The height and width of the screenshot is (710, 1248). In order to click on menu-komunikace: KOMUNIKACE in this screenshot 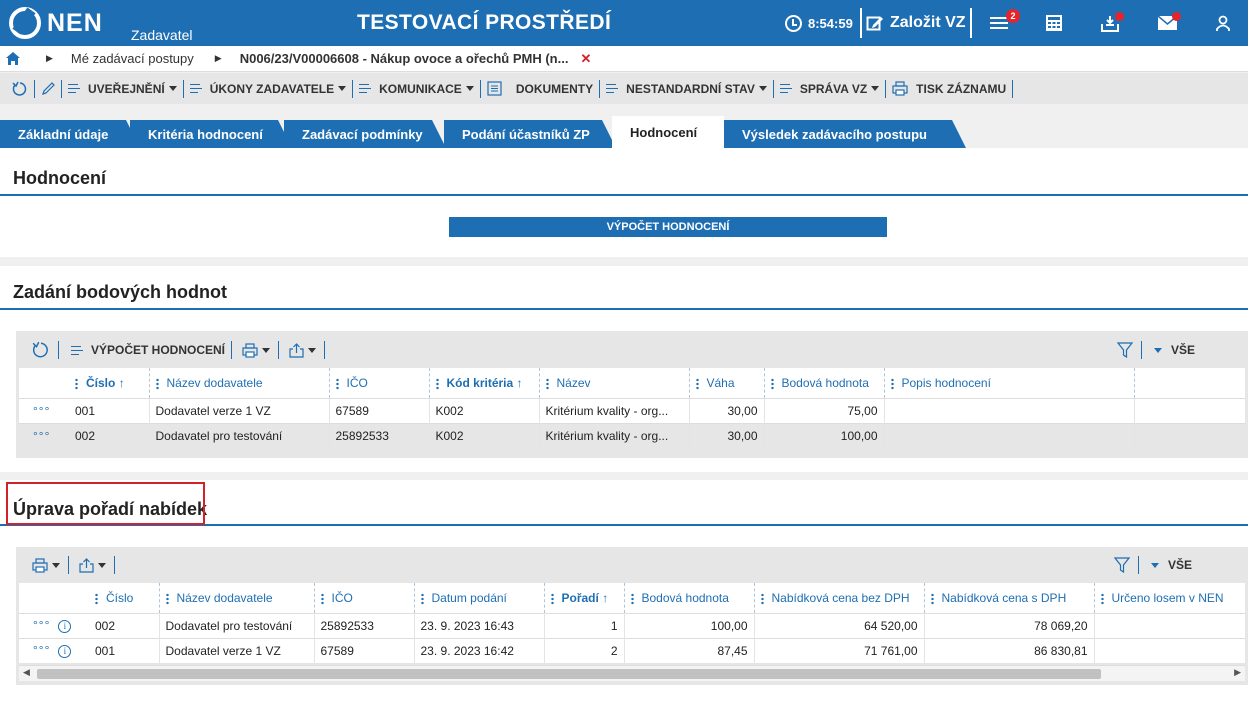, I will do `click(416, 88)`.